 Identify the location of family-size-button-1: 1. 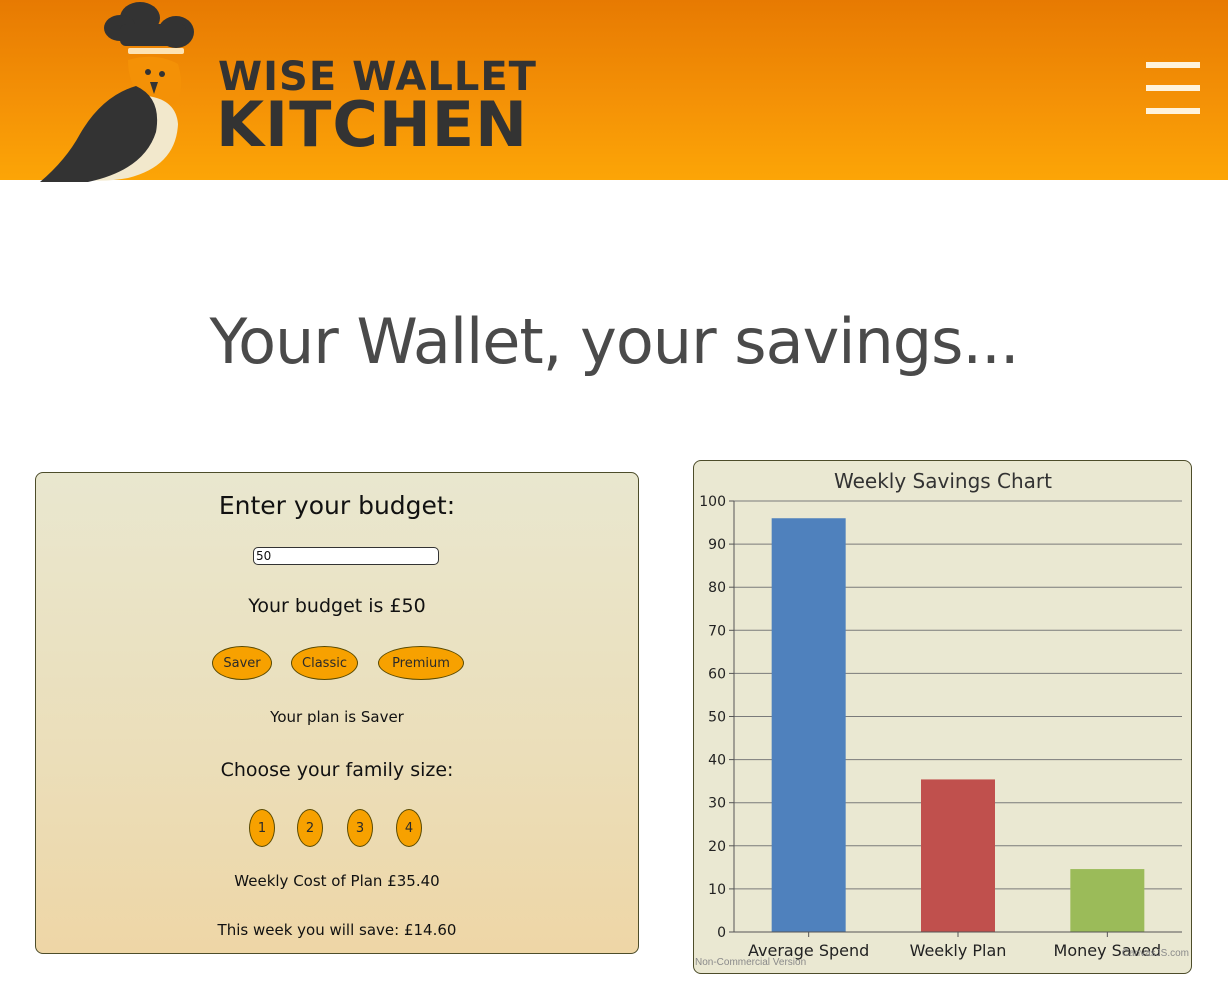
(262, 828).